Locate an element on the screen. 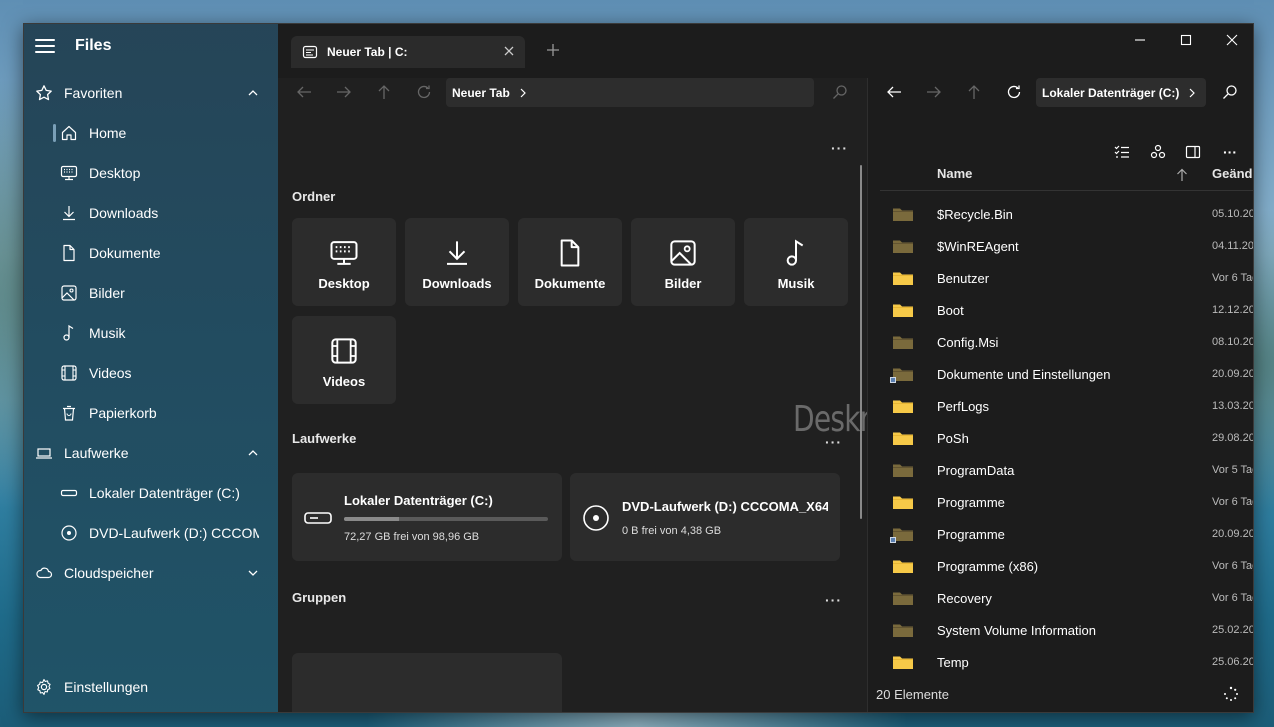  file-row: ProgramData Vor 5 Tagen is located at coordinates (1066, 470).